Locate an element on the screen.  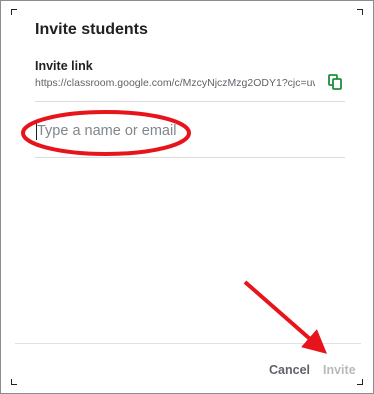
dialog-title: Invite students is located at coordinates (91, 29).